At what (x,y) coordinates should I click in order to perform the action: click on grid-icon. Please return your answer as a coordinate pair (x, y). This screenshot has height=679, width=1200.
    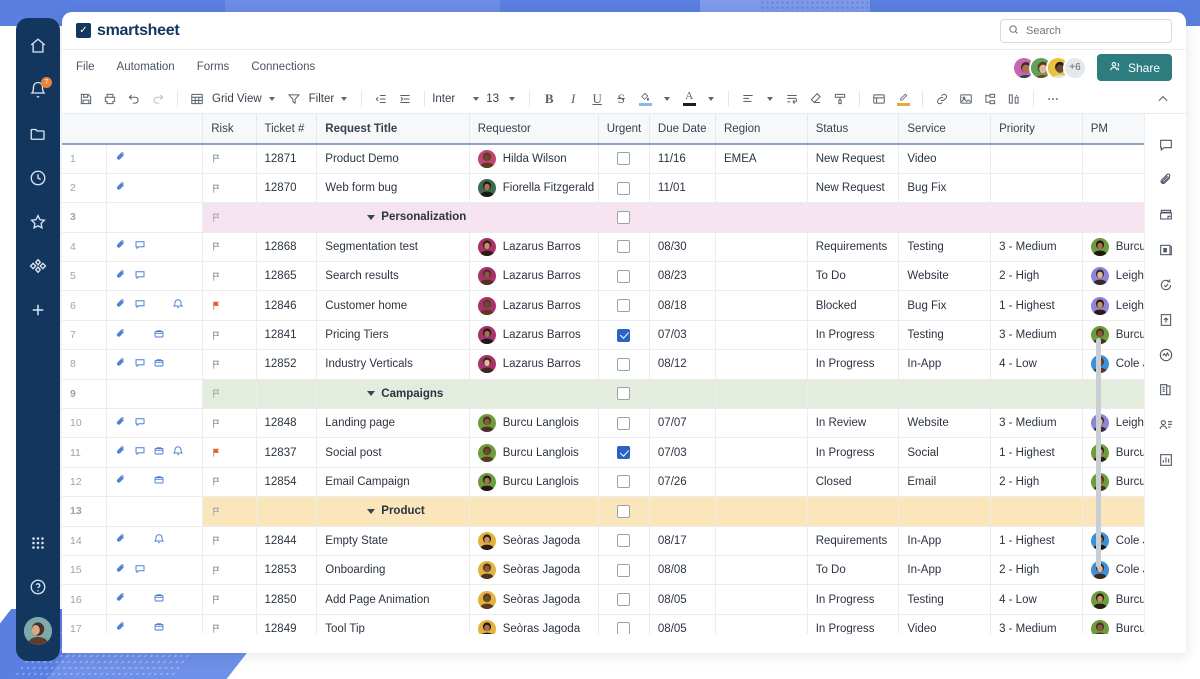
    Looking at the image, I should click on (197, 99).